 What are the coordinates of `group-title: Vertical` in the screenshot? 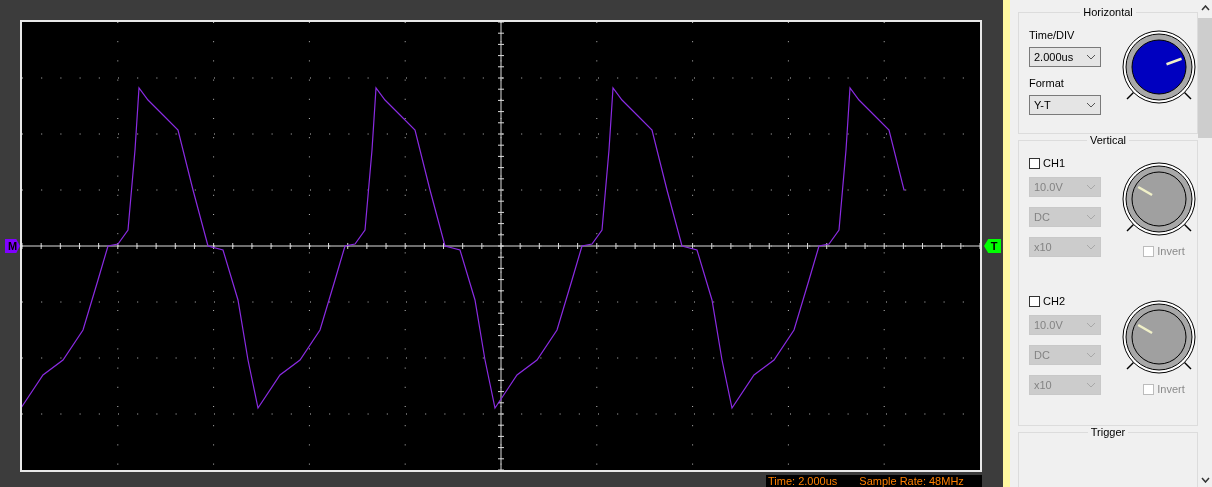 It's located at (1108, 140).